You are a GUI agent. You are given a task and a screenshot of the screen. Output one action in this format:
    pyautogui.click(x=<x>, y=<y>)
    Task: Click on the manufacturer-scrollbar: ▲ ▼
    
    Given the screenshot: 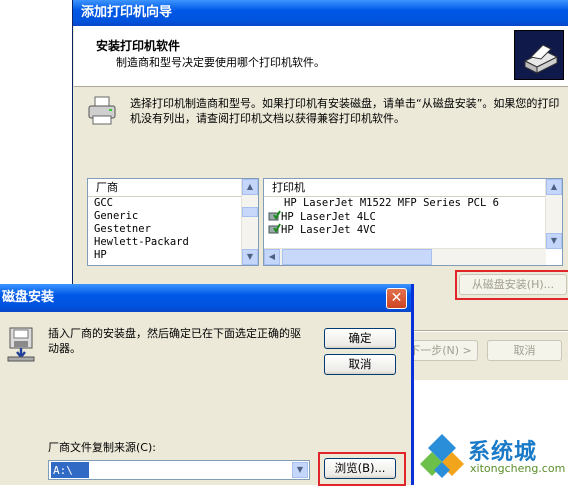 What is the action you would take?
    pyautogui.click(x=249, y=222)
    